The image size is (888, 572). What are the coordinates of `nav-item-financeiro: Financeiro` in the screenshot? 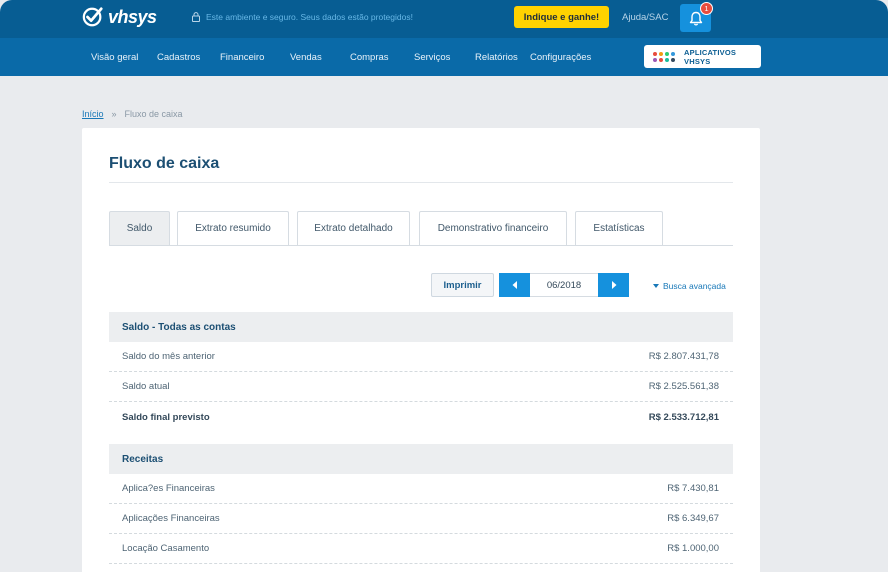 It's located at (242, 57).